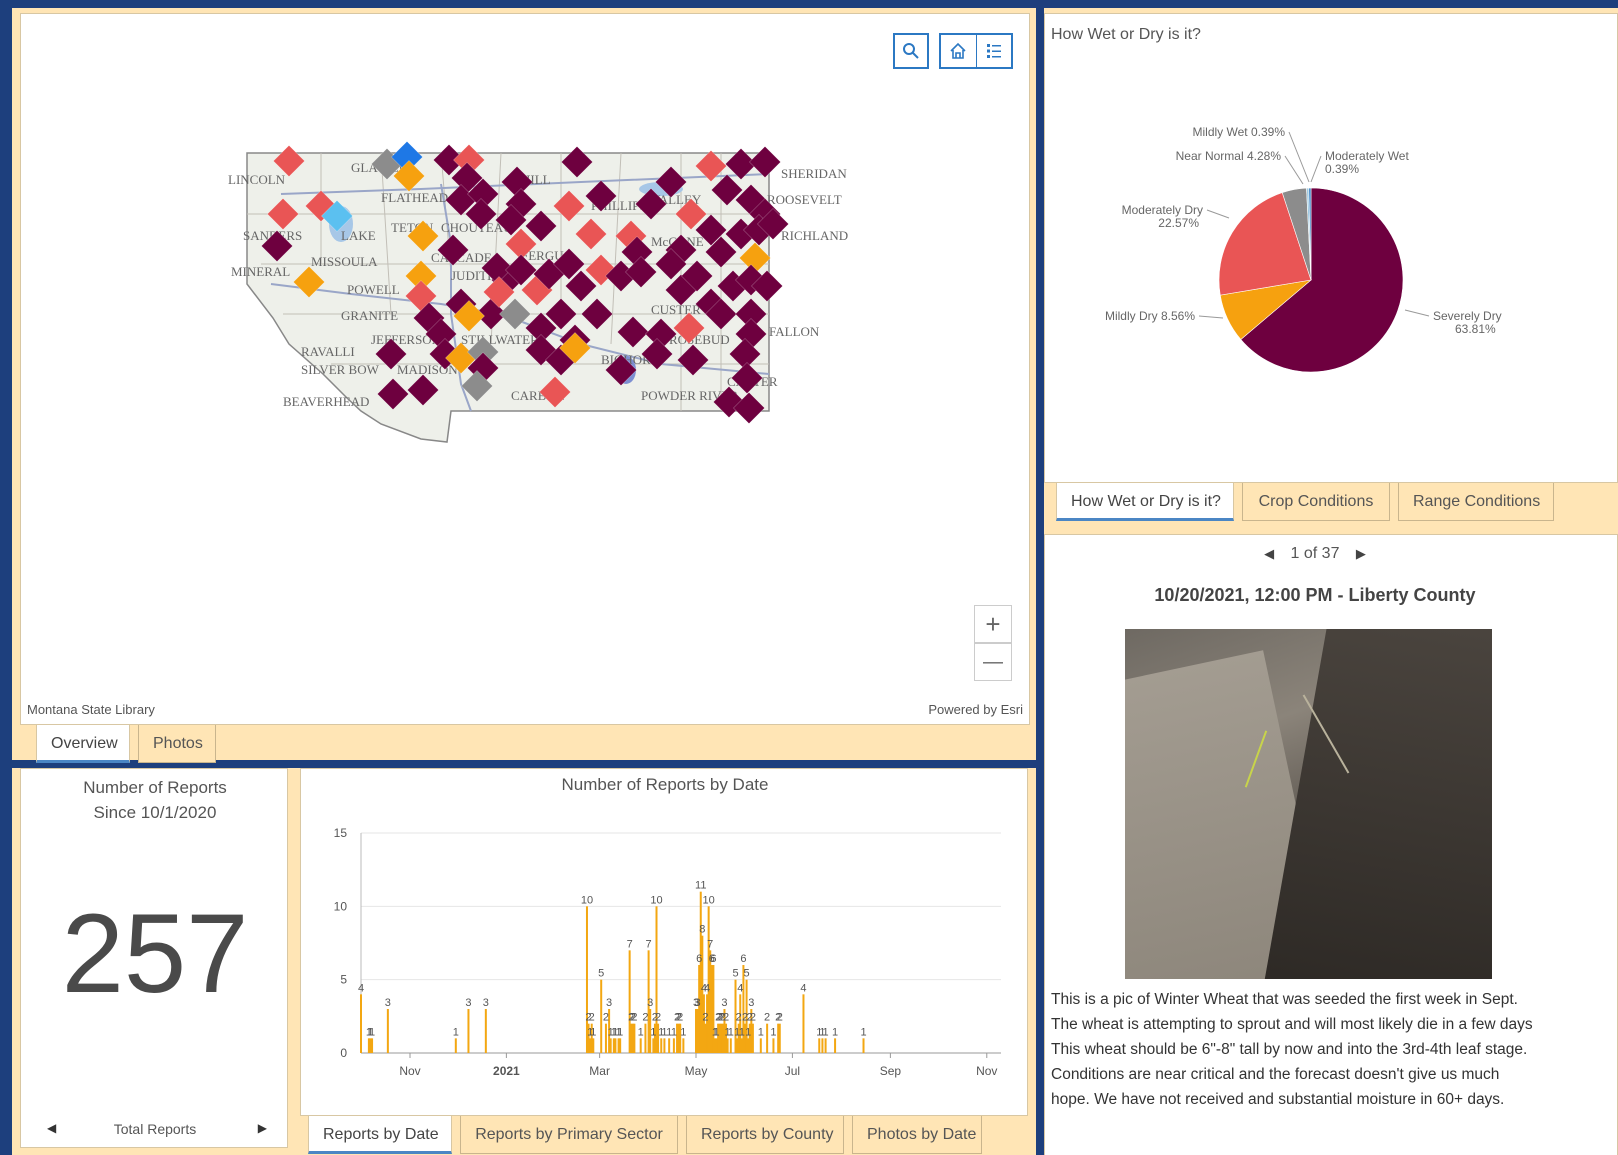  I want to click on zoom-in-button: +, so click(993, 624).